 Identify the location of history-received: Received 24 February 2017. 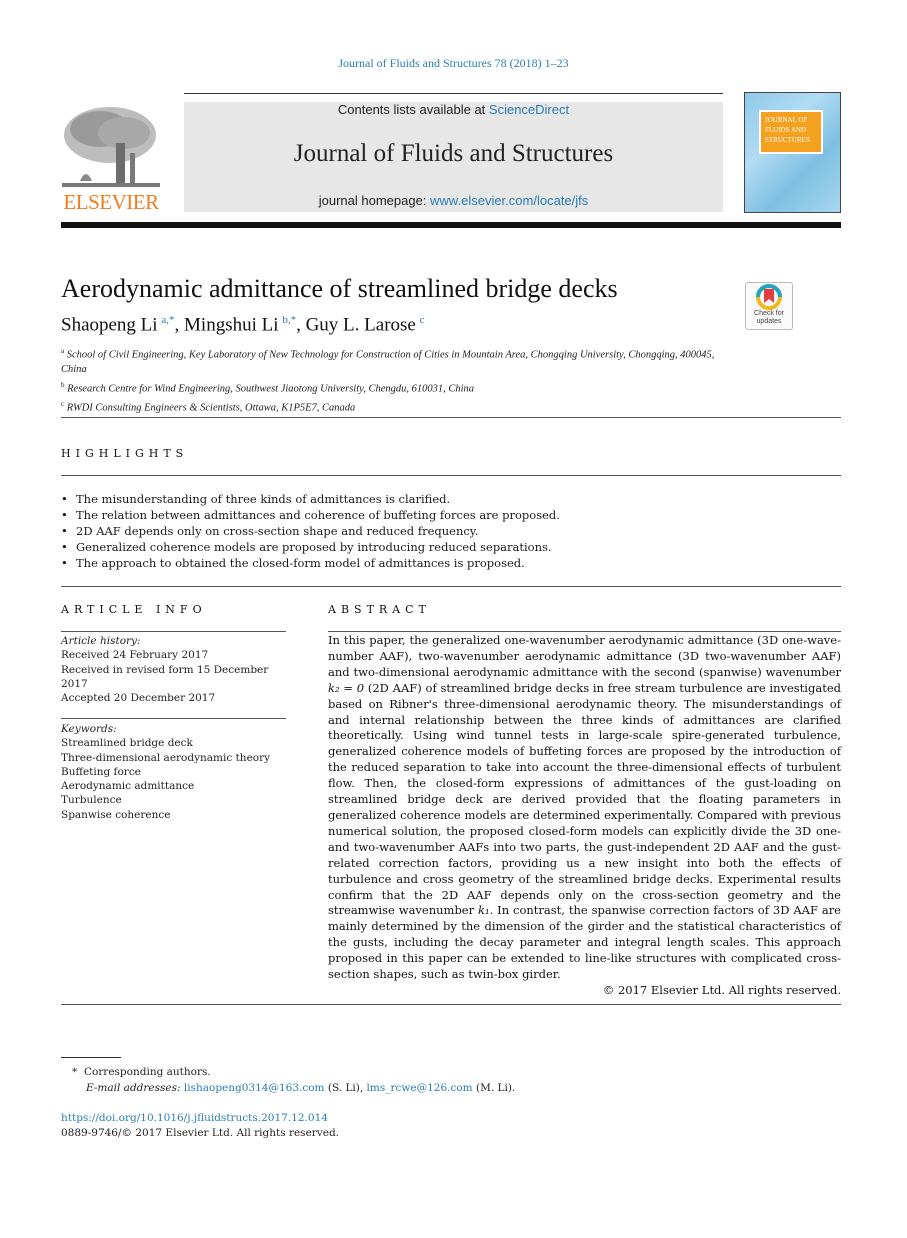
(135, 655).